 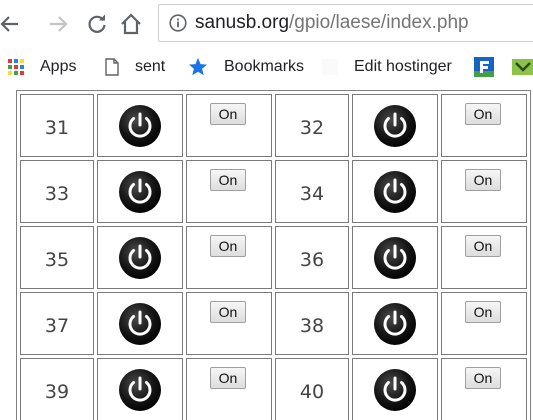 I want to click on forward-button, so click(x=59, y=24).